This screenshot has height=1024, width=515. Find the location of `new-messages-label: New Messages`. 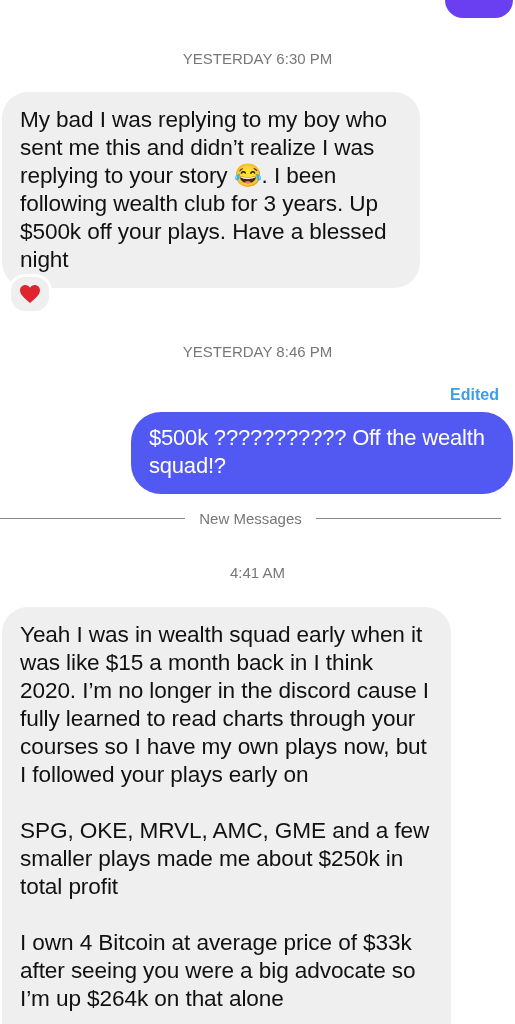

new-messages-label: New Messages is located at coordinates (250, 518).